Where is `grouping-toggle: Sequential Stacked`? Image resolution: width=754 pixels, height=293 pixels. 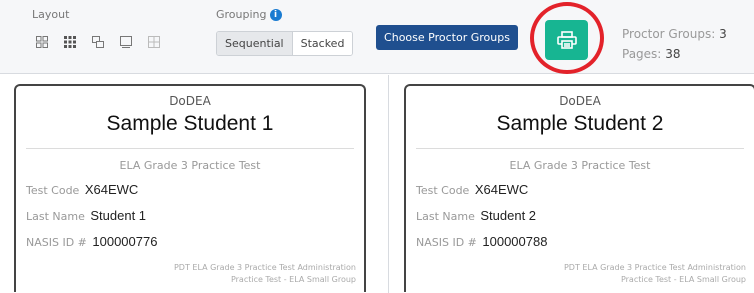
grouping-toggle: Sequential Stacked is located at coordinates (285, 43).